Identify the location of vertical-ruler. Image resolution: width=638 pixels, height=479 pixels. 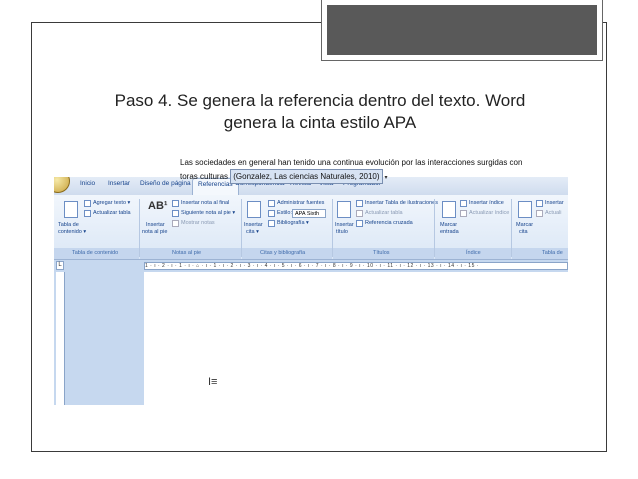
(60, 338).